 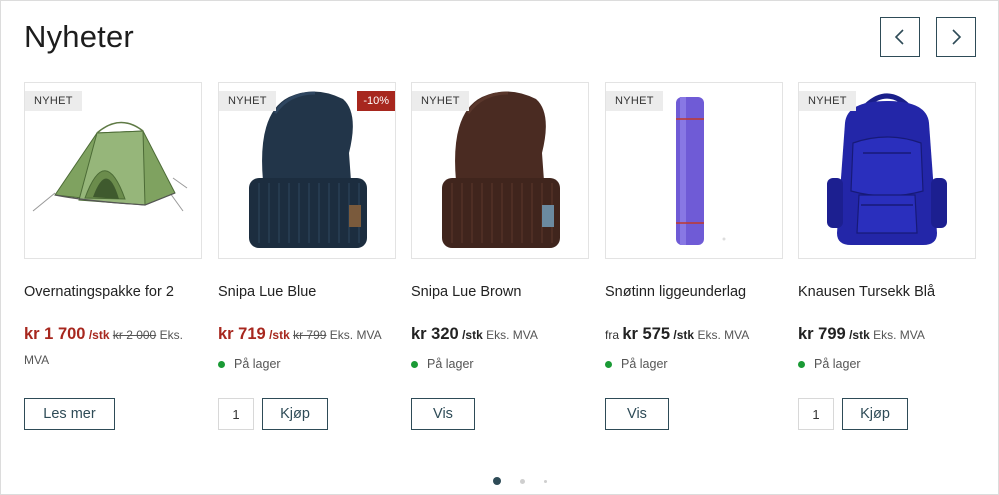 What do you see at coordinates (134, 335) in the screenshot?
I see `old-price: kr 2 000` at bounding box center [134, 335].